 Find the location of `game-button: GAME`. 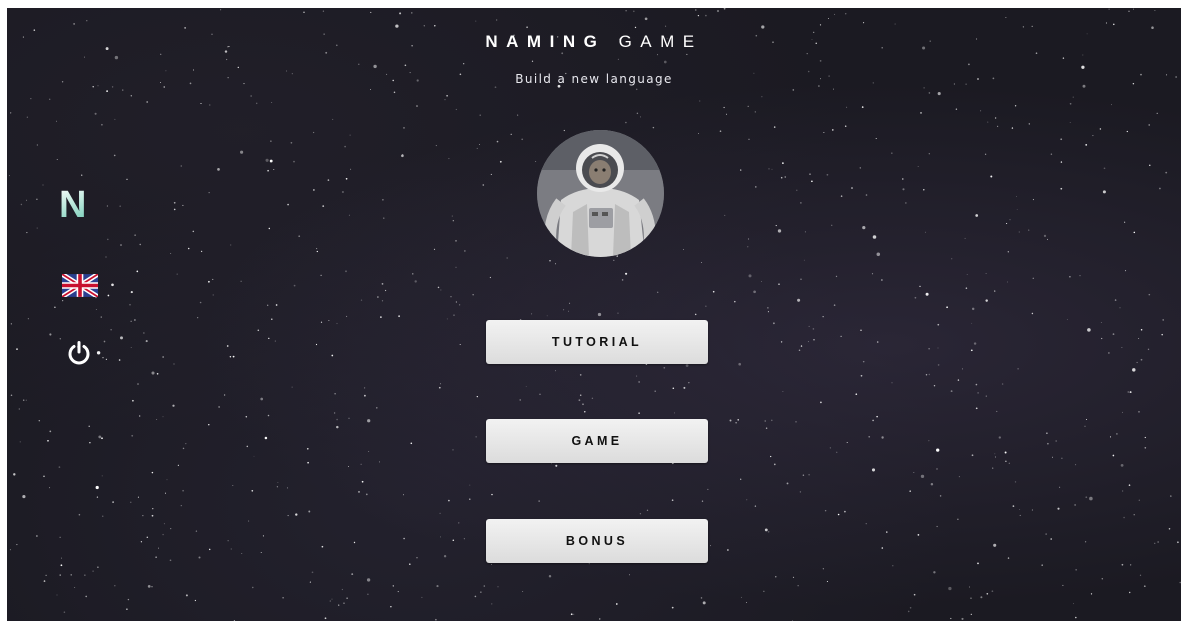

game-button: GAME is located at coordinates (597, 441).